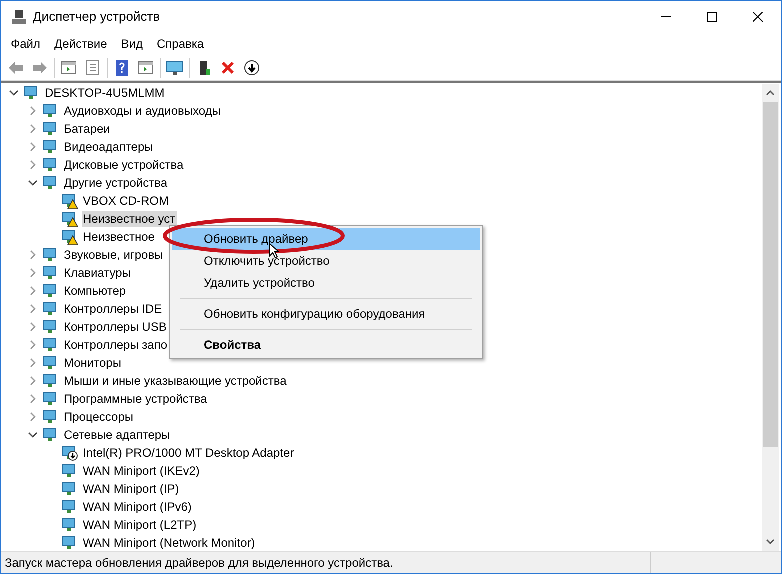  Describe the element at coordinates (770, 542) in the screenshot. I see `scroll-down-icon` at that location.